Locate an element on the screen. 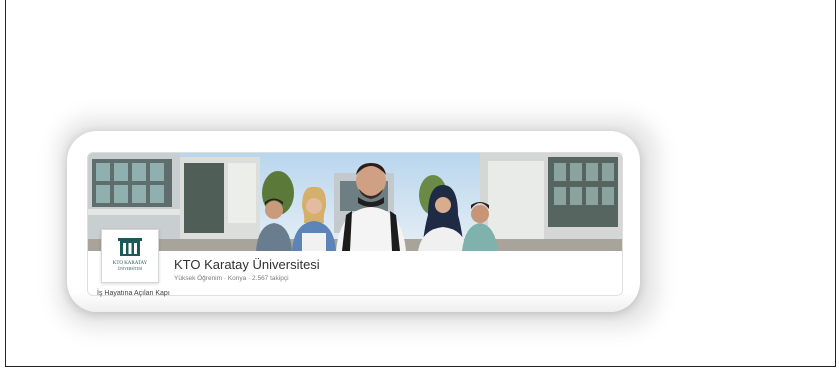 This screenshot has height=370, width=839. company-logo: KTO KARATAY ÜNİVERSİTESİ is located at coordinates (130, 256).